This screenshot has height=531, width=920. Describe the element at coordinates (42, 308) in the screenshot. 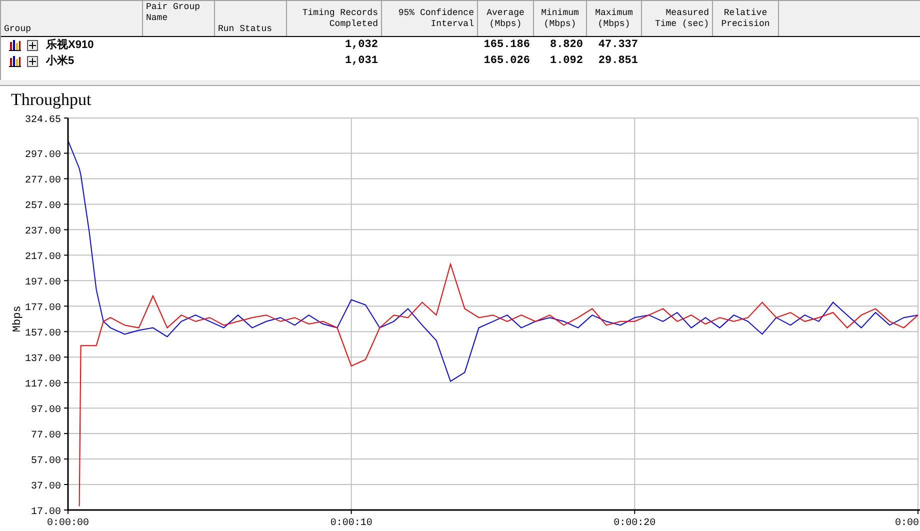

I see `y-tick-label: 177.00` at that location.